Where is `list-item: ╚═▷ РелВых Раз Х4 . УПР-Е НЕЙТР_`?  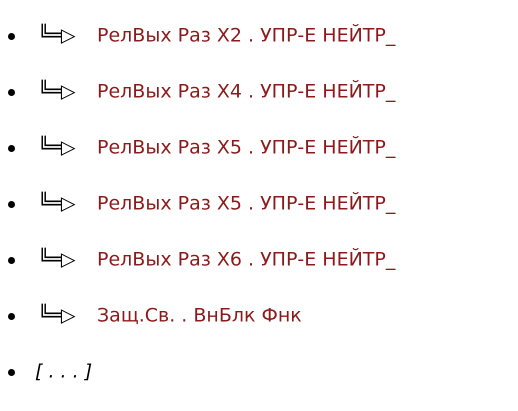
list-item: ╚═▷ РелВых Раз Х4 . УПР-Е НЕЙТР_ is located at coordinates (259, 92).